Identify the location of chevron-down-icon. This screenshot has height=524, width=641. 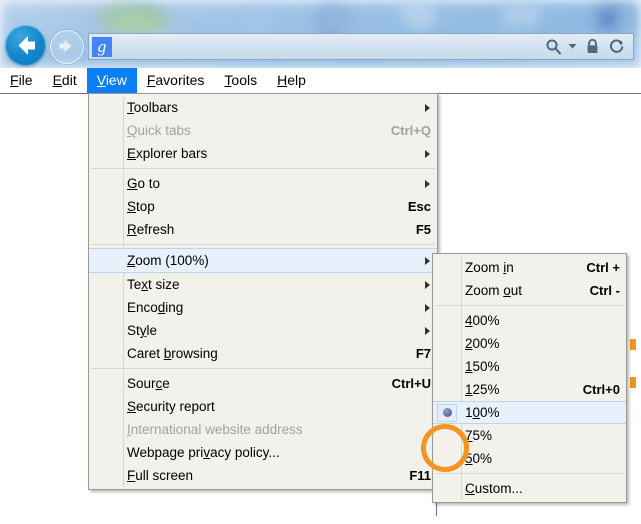
(572, 47).